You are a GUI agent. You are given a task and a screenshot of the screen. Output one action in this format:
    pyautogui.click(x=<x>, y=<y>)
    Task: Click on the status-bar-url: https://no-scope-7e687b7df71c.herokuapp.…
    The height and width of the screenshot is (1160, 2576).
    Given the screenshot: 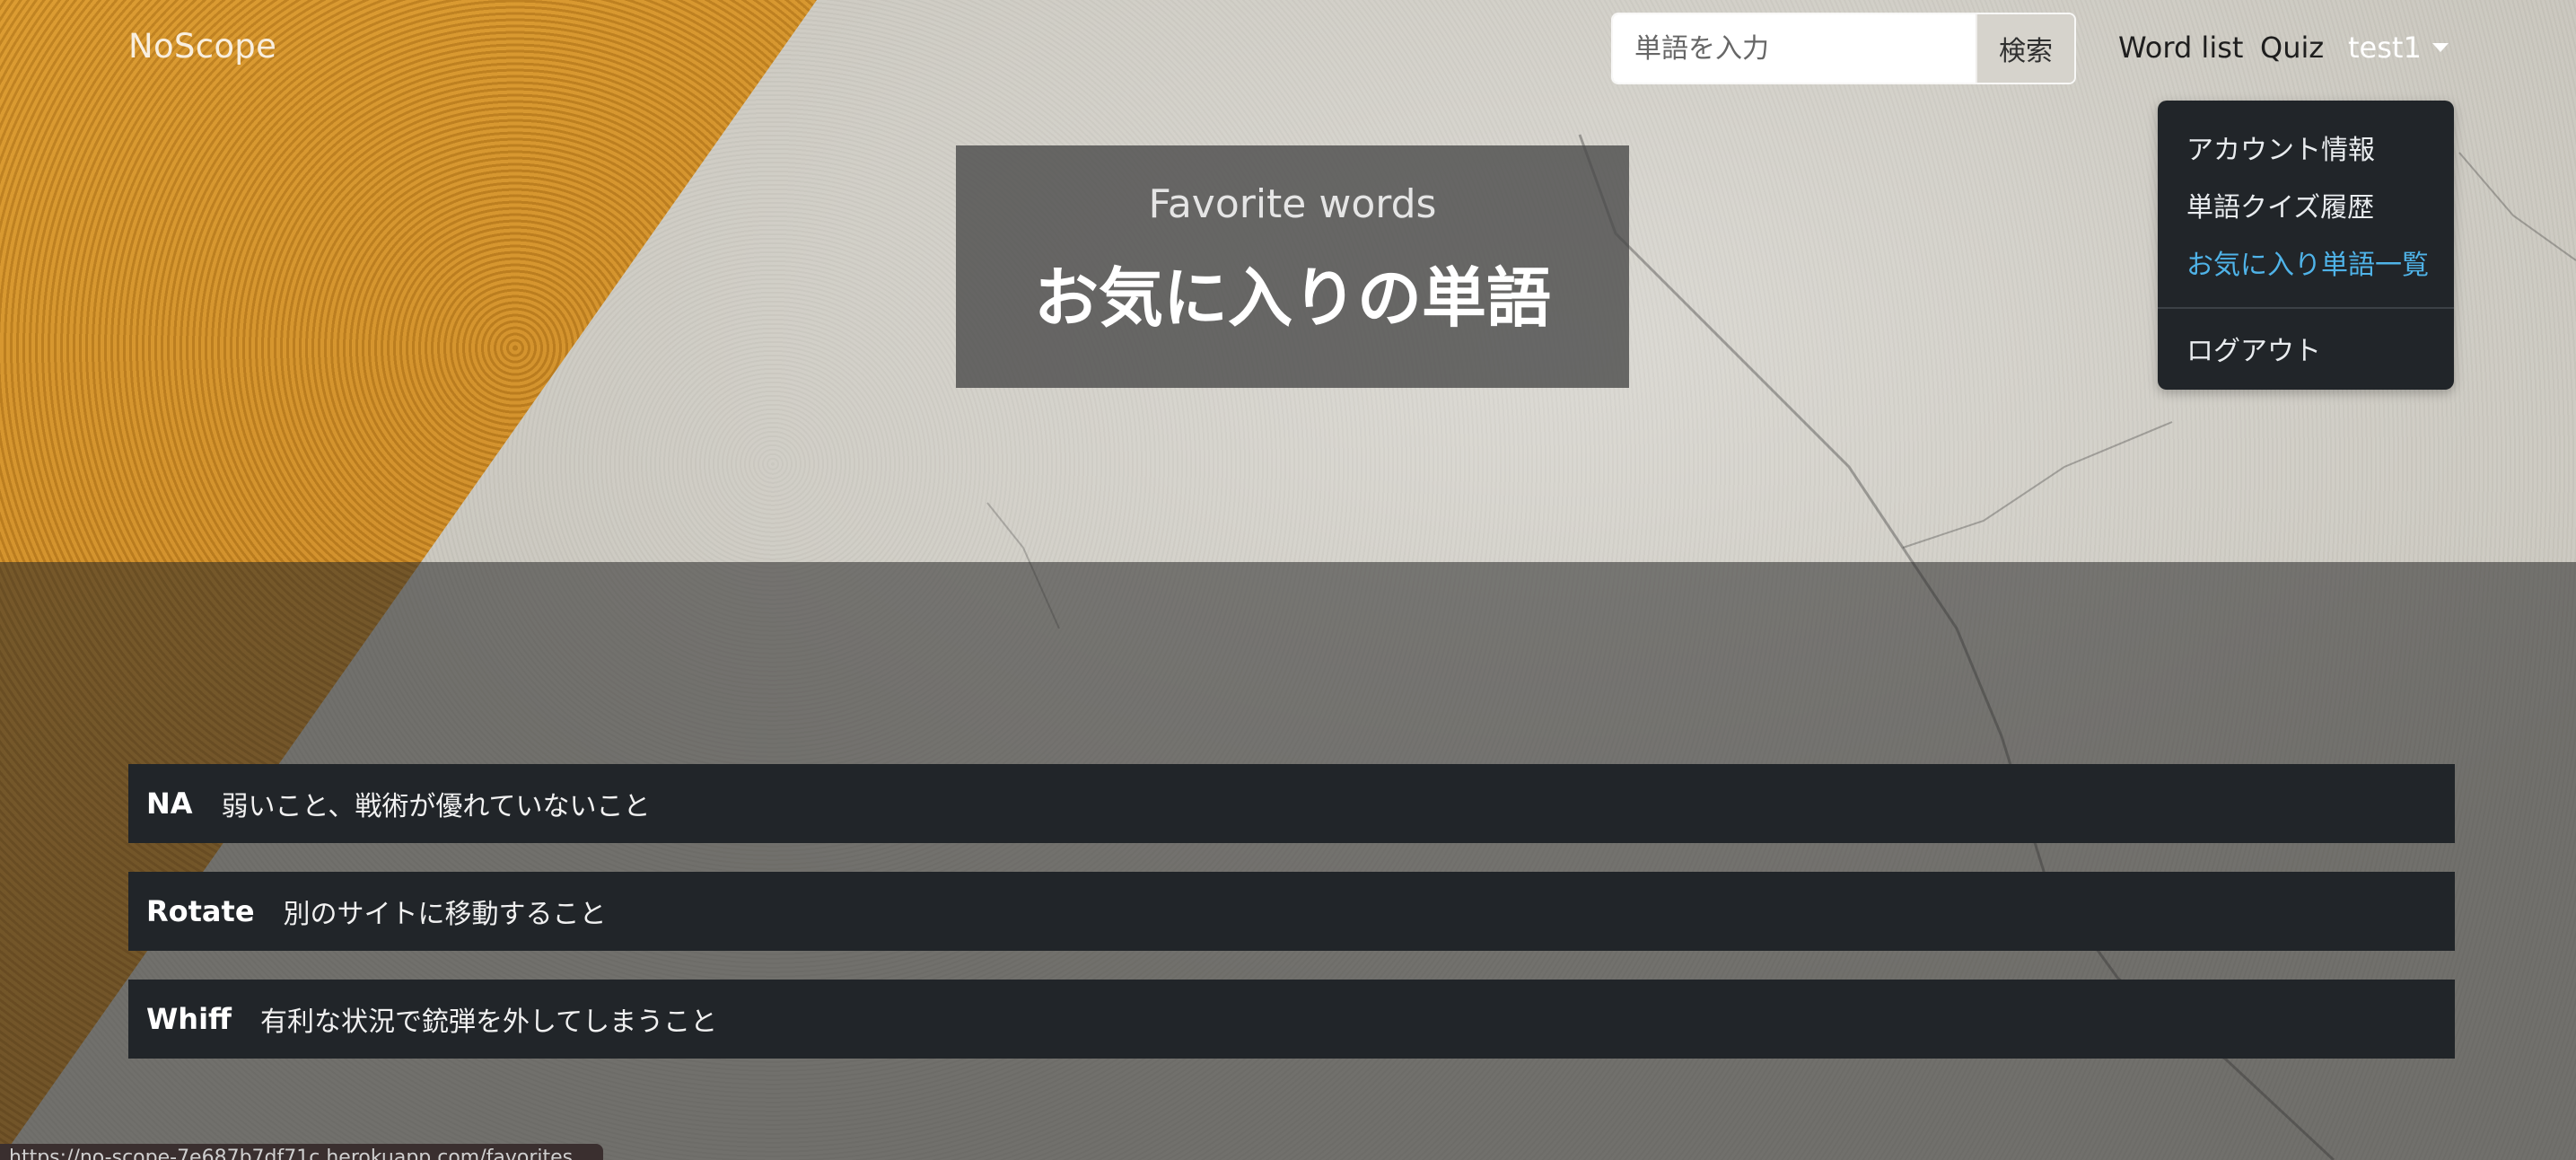 What is the action you would take?
    pyautogui.click(x=301, y=1152)
    